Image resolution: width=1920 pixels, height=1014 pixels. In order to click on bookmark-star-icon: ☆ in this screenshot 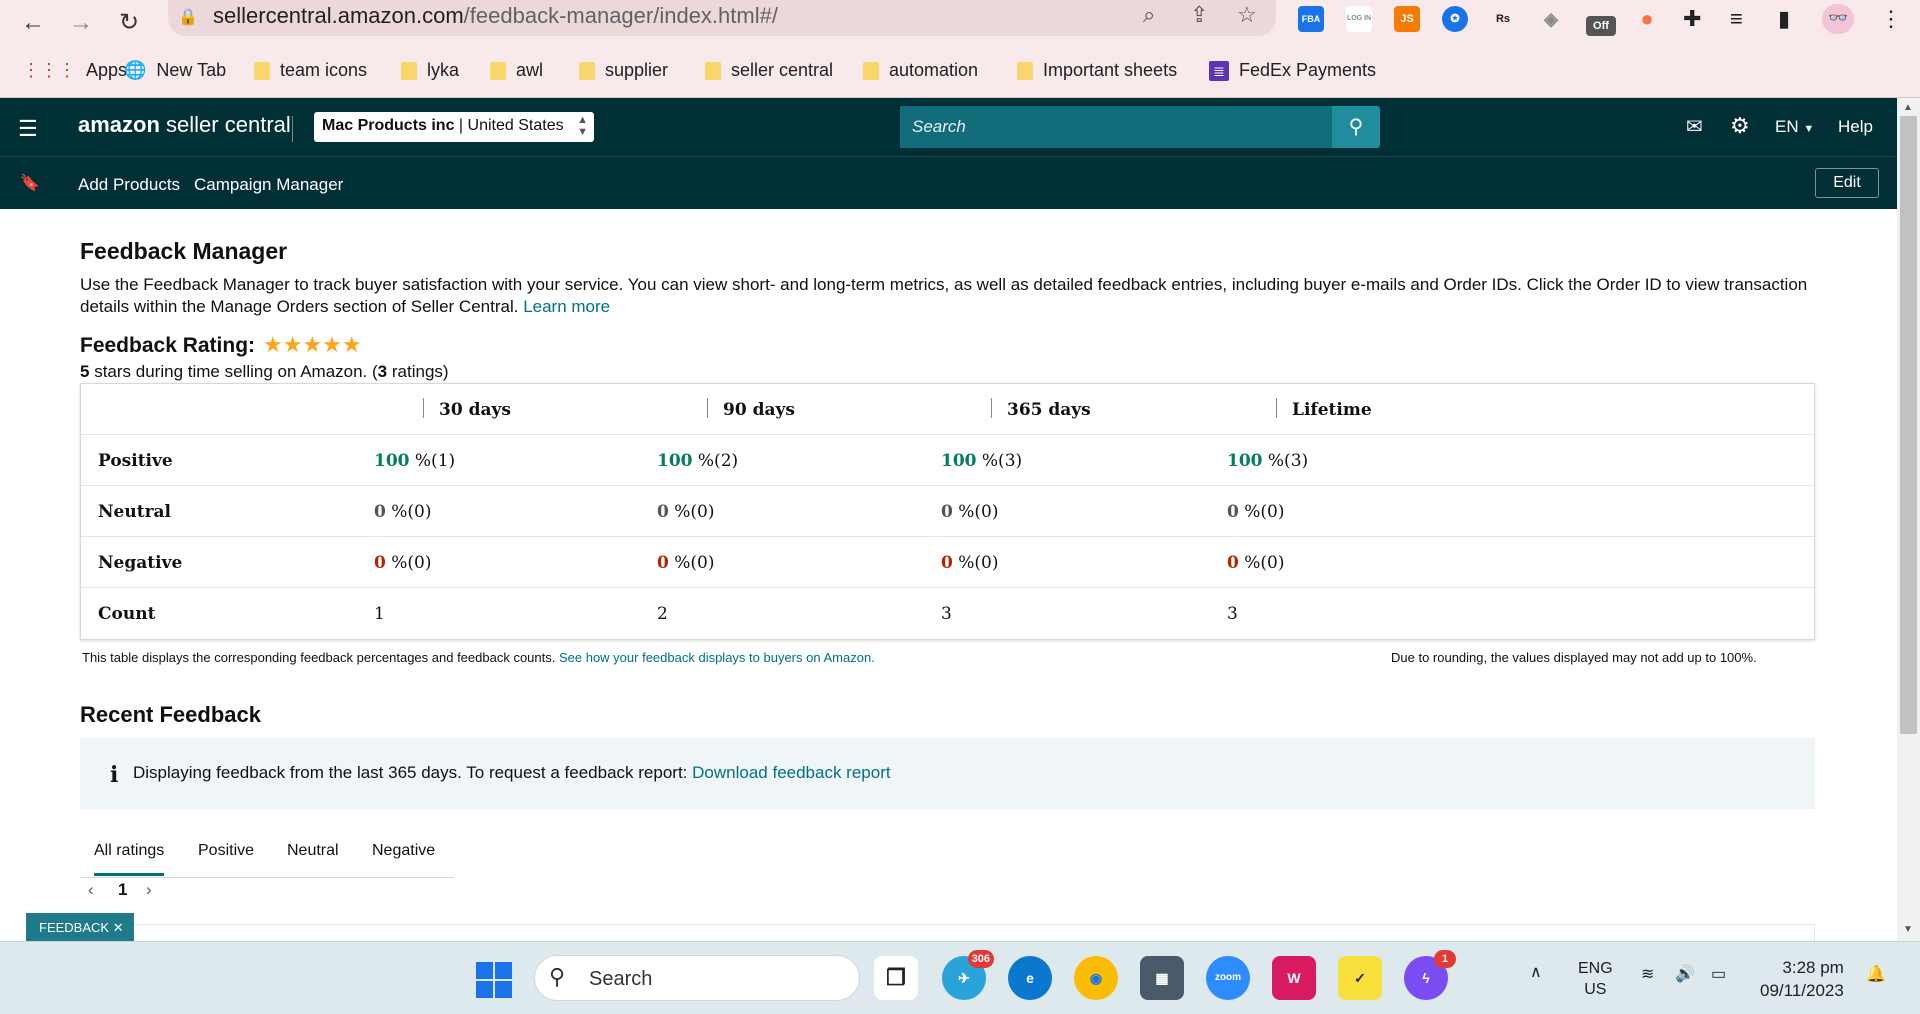, I will do `click(1247, 15)`.